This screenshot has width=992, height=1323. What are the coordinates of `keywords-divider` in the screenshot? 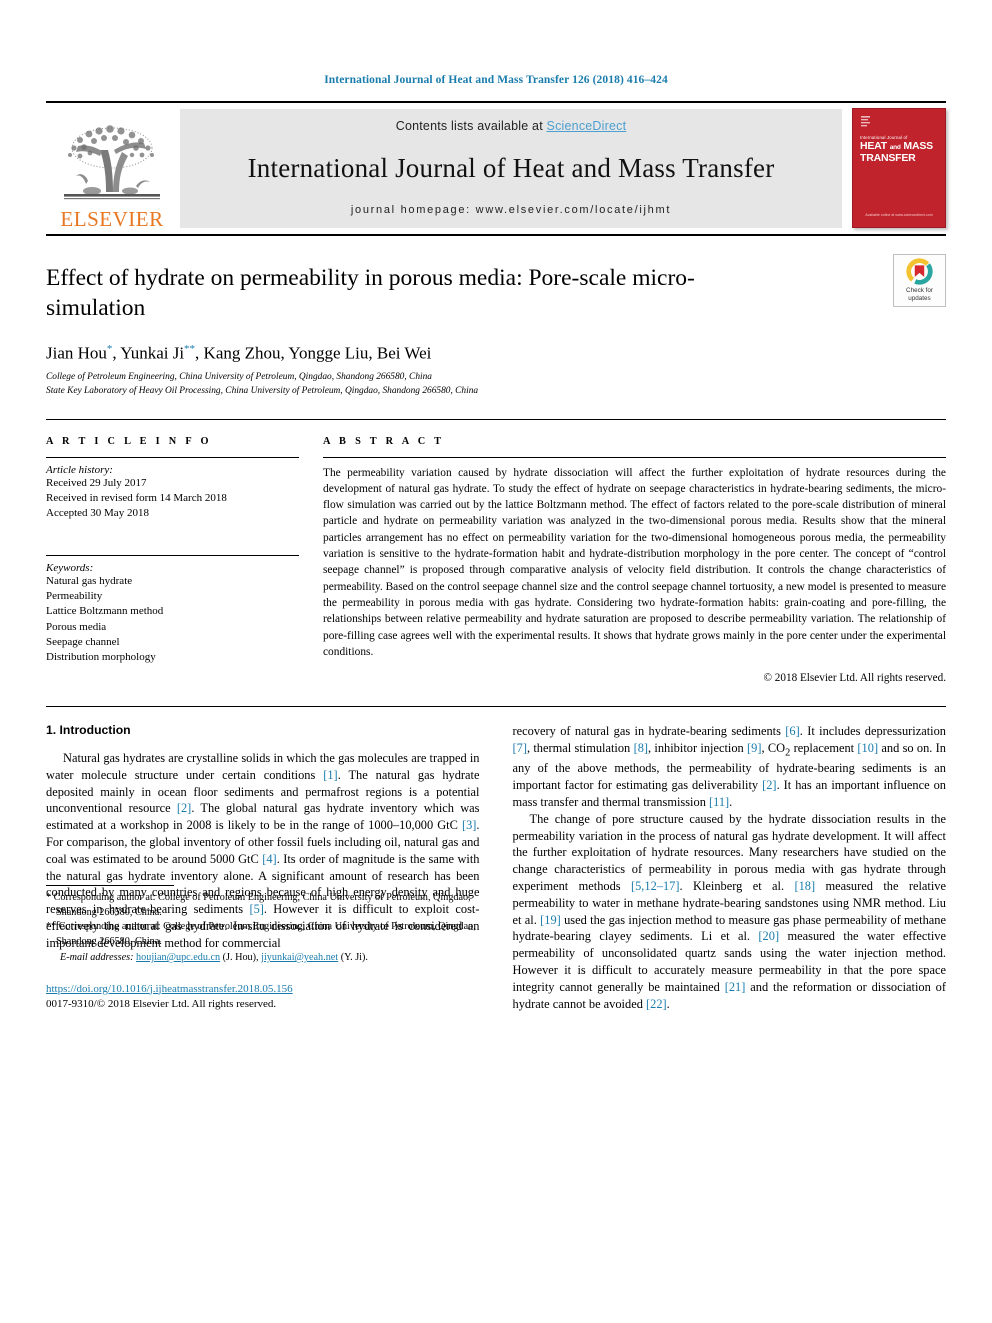 It's located at (172, 556).